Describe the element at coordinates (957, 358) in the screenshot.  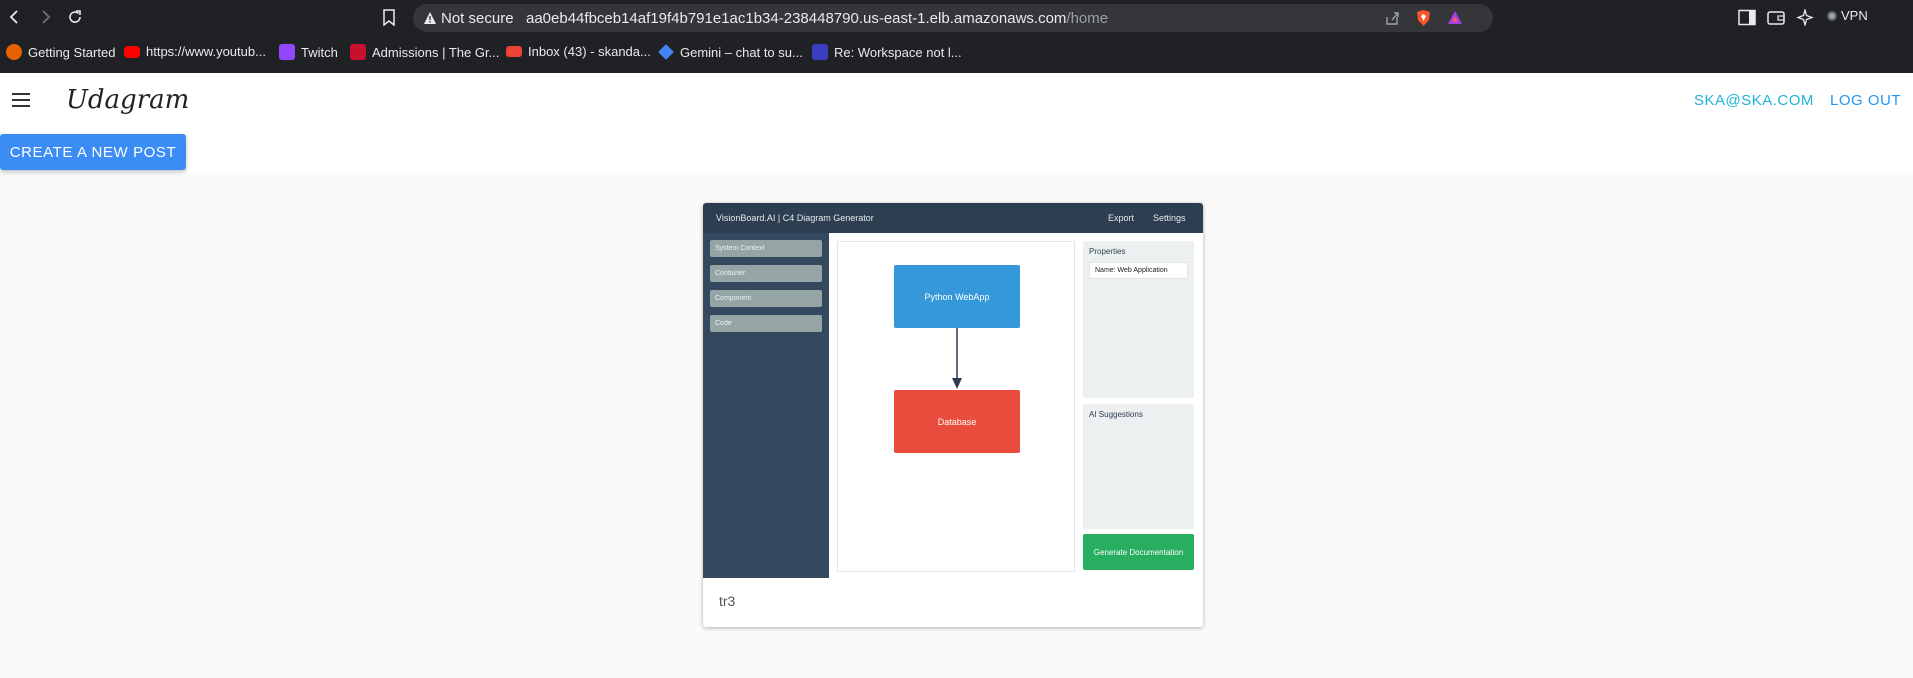
I see `image-connector-arrow` at that location.